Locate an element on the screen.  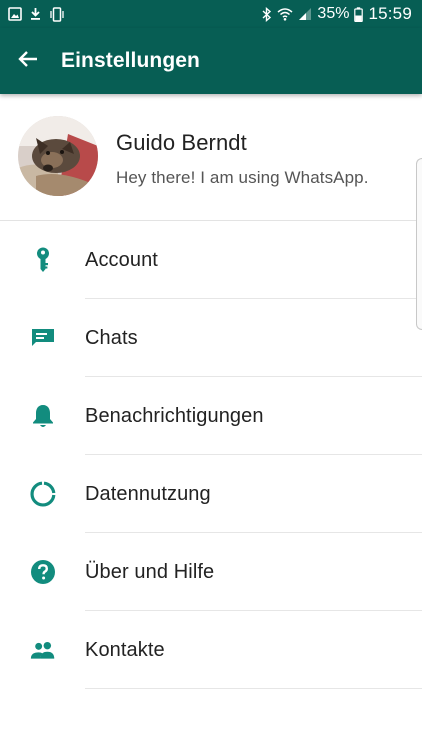
menu-item-account: Account is located at coordinates (211, 260).